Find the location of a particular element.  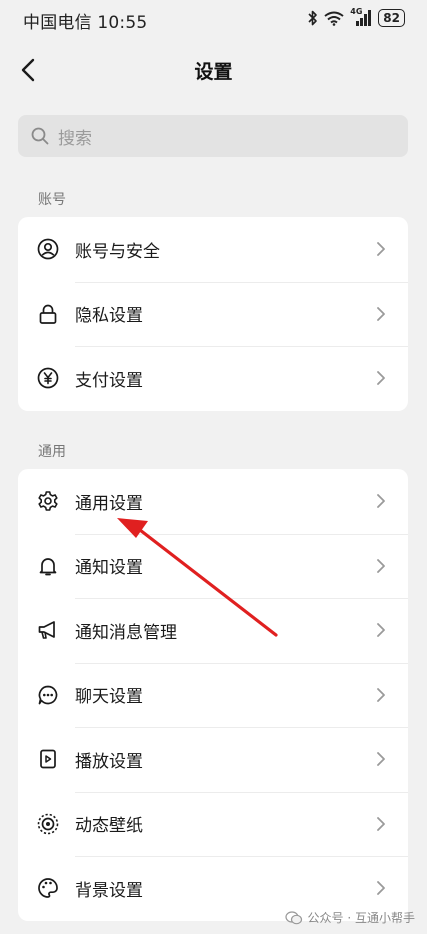

network-type: 4G is located at coordinates (356, 11).